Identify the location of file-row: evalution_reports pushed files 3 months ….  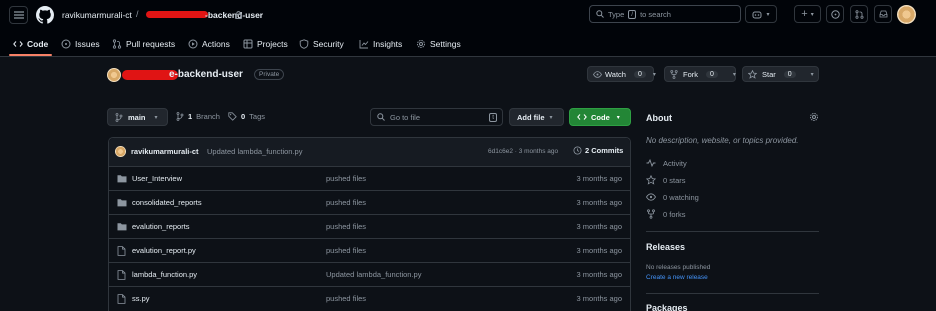
(369, 226).